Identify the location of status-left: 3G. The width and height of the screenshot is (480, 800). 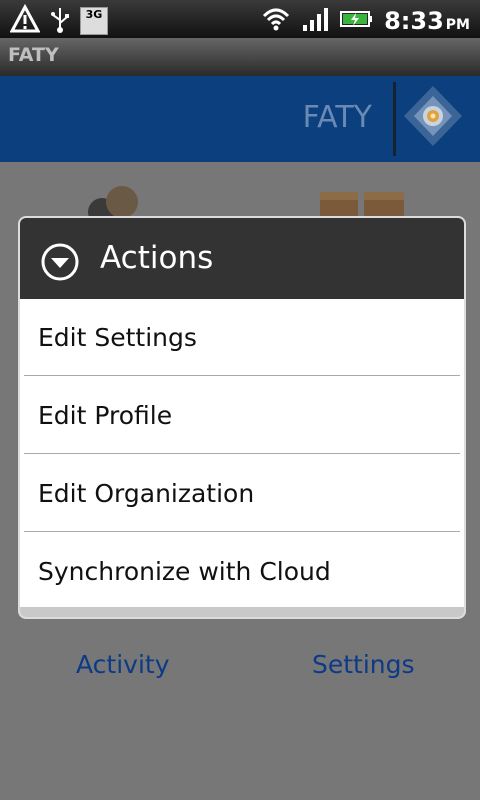
(58, 20).